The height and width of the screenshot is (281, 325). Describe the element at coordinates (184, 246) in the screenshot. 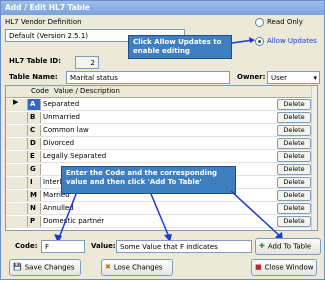

I see `value-input: Some Value that F indicates` at that location.